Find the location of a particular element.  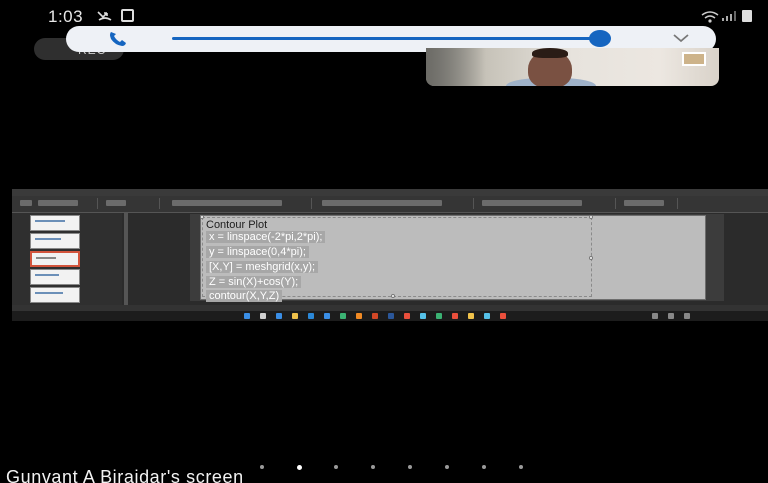

thumbnail-scrollbar is located at coordinates (126, 259).